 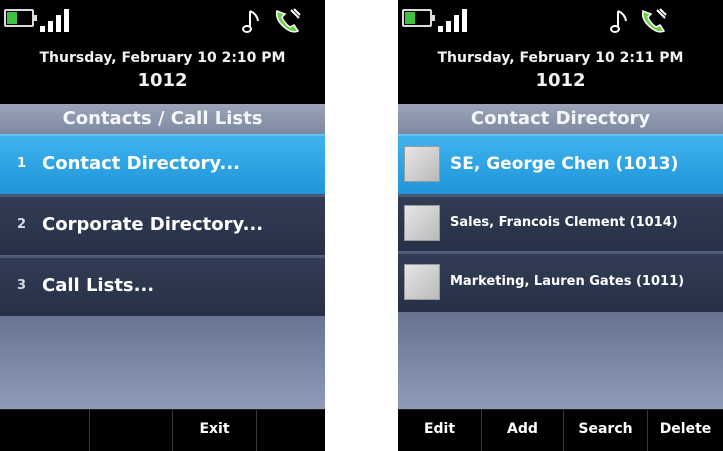 What do you see at coordinates (22, 224) in the screenshot?
I see `menu-item-number: 2` at bounding box center [22, 224].